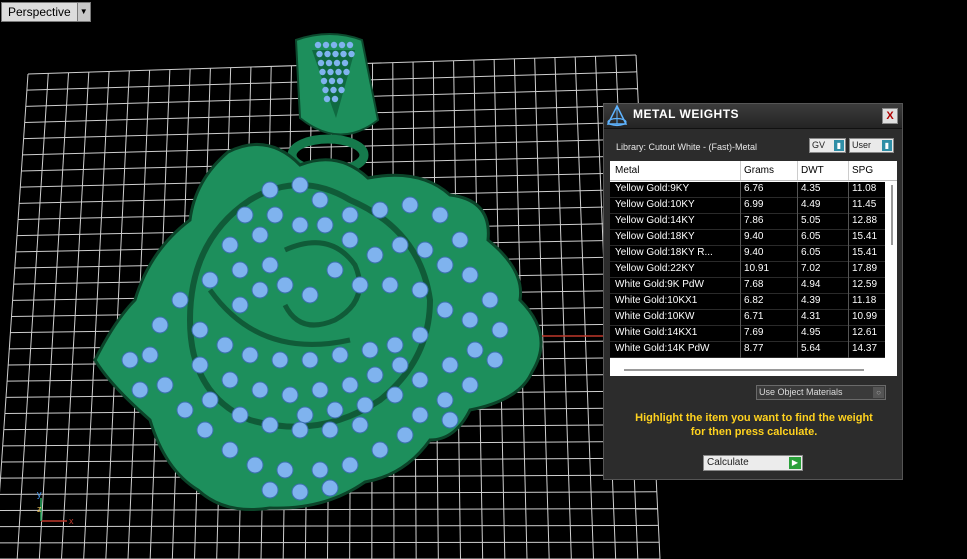  What do you see at coordinates (827, 145) in the screenshot?
I see `gv-toggle: GV ▮` at bounding box center [827, 145].